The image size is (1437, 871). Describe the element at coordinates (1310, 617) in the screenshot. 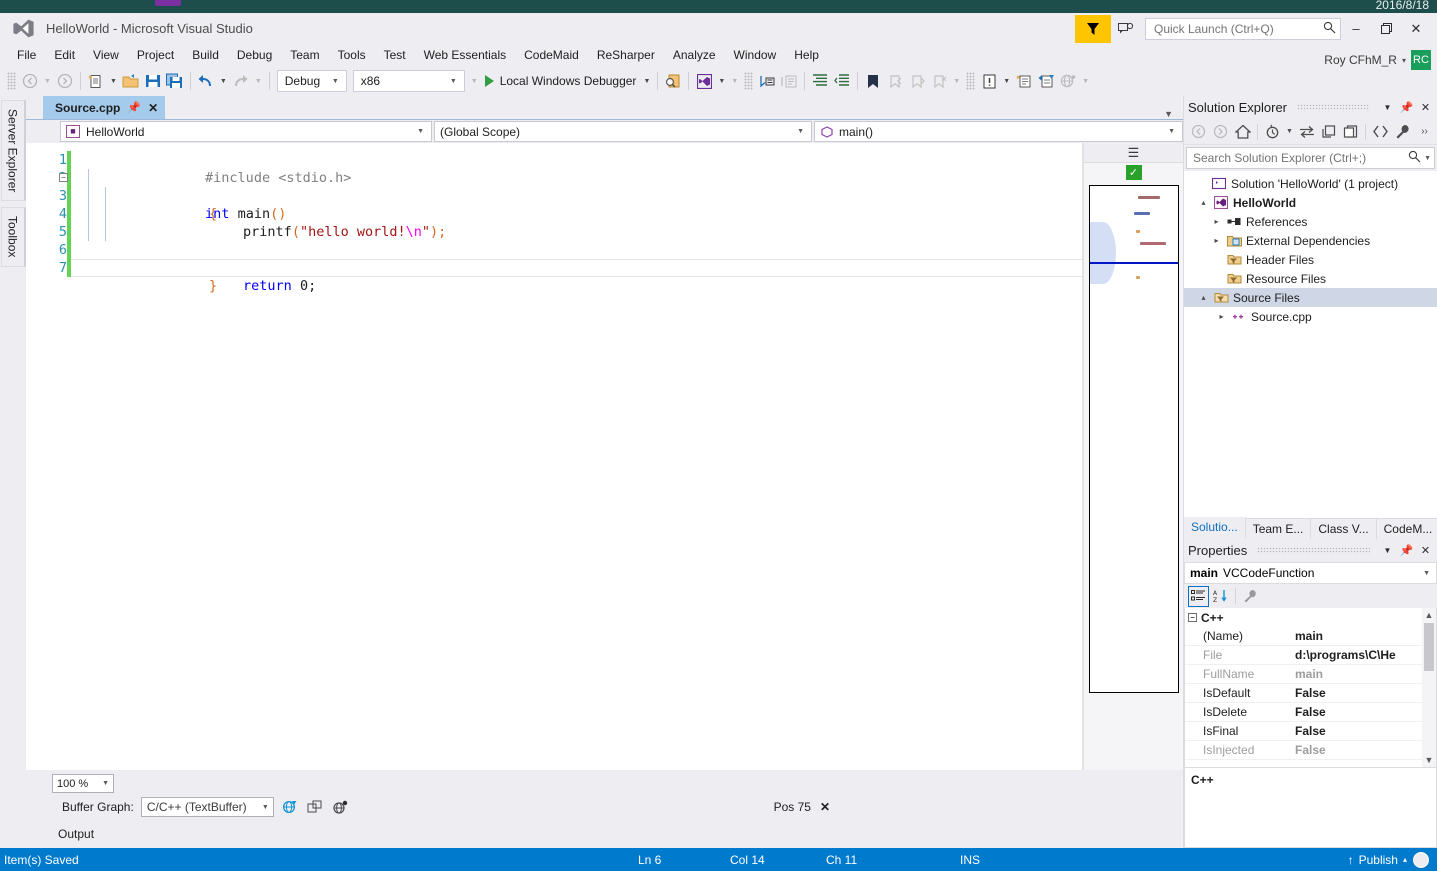

I see `properties-category-row: − C++` at that location.